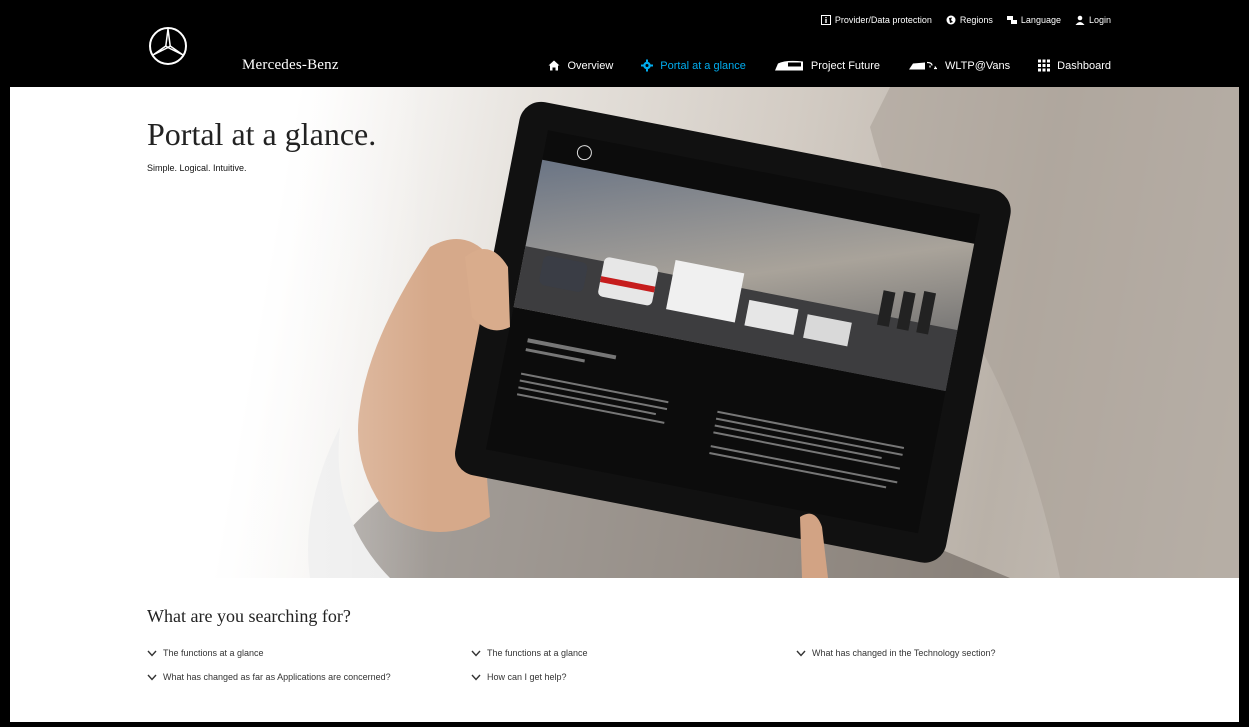  What do you see at coordinates (647, 65) in the screenshot?
I see `gear-icon` at bounding box center [647, 65].